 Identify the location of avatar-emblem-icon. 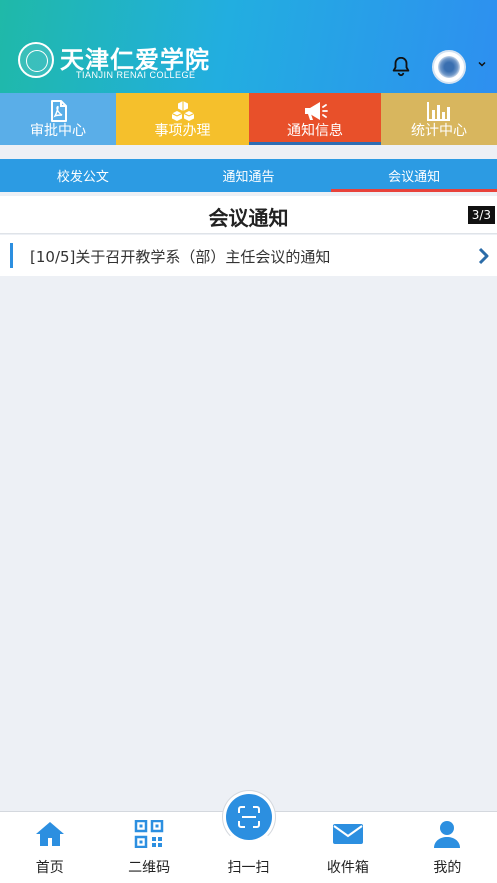
(449, 67).